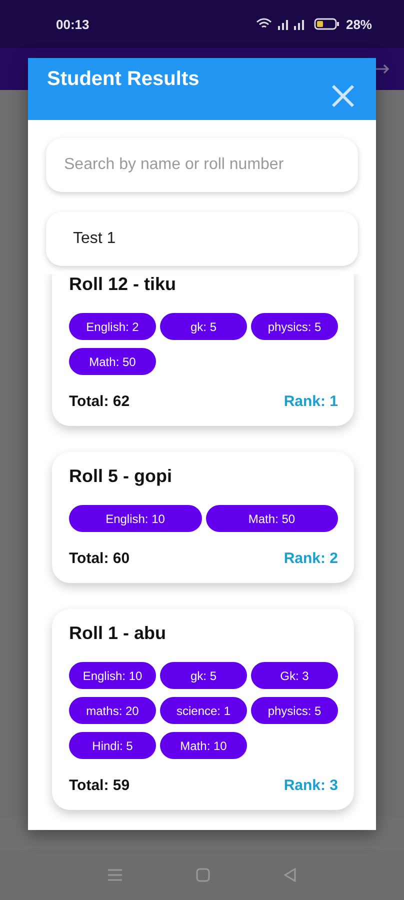  What do you see at coordinates (202, 239) in the screenshot?
I see `test-dropdown: Test 1` at bounding box center [202, 239].